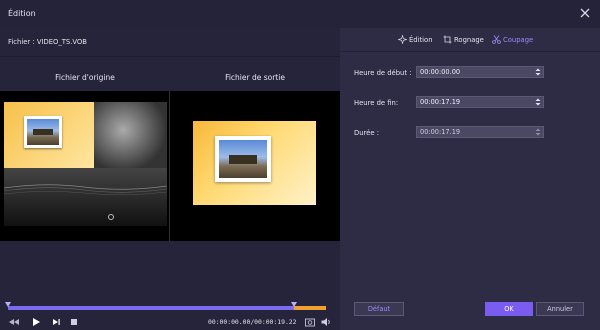 This screenshot has height=330, width=600. I want to click on output-file-label: Fichier de sortie, so click(255, 77).